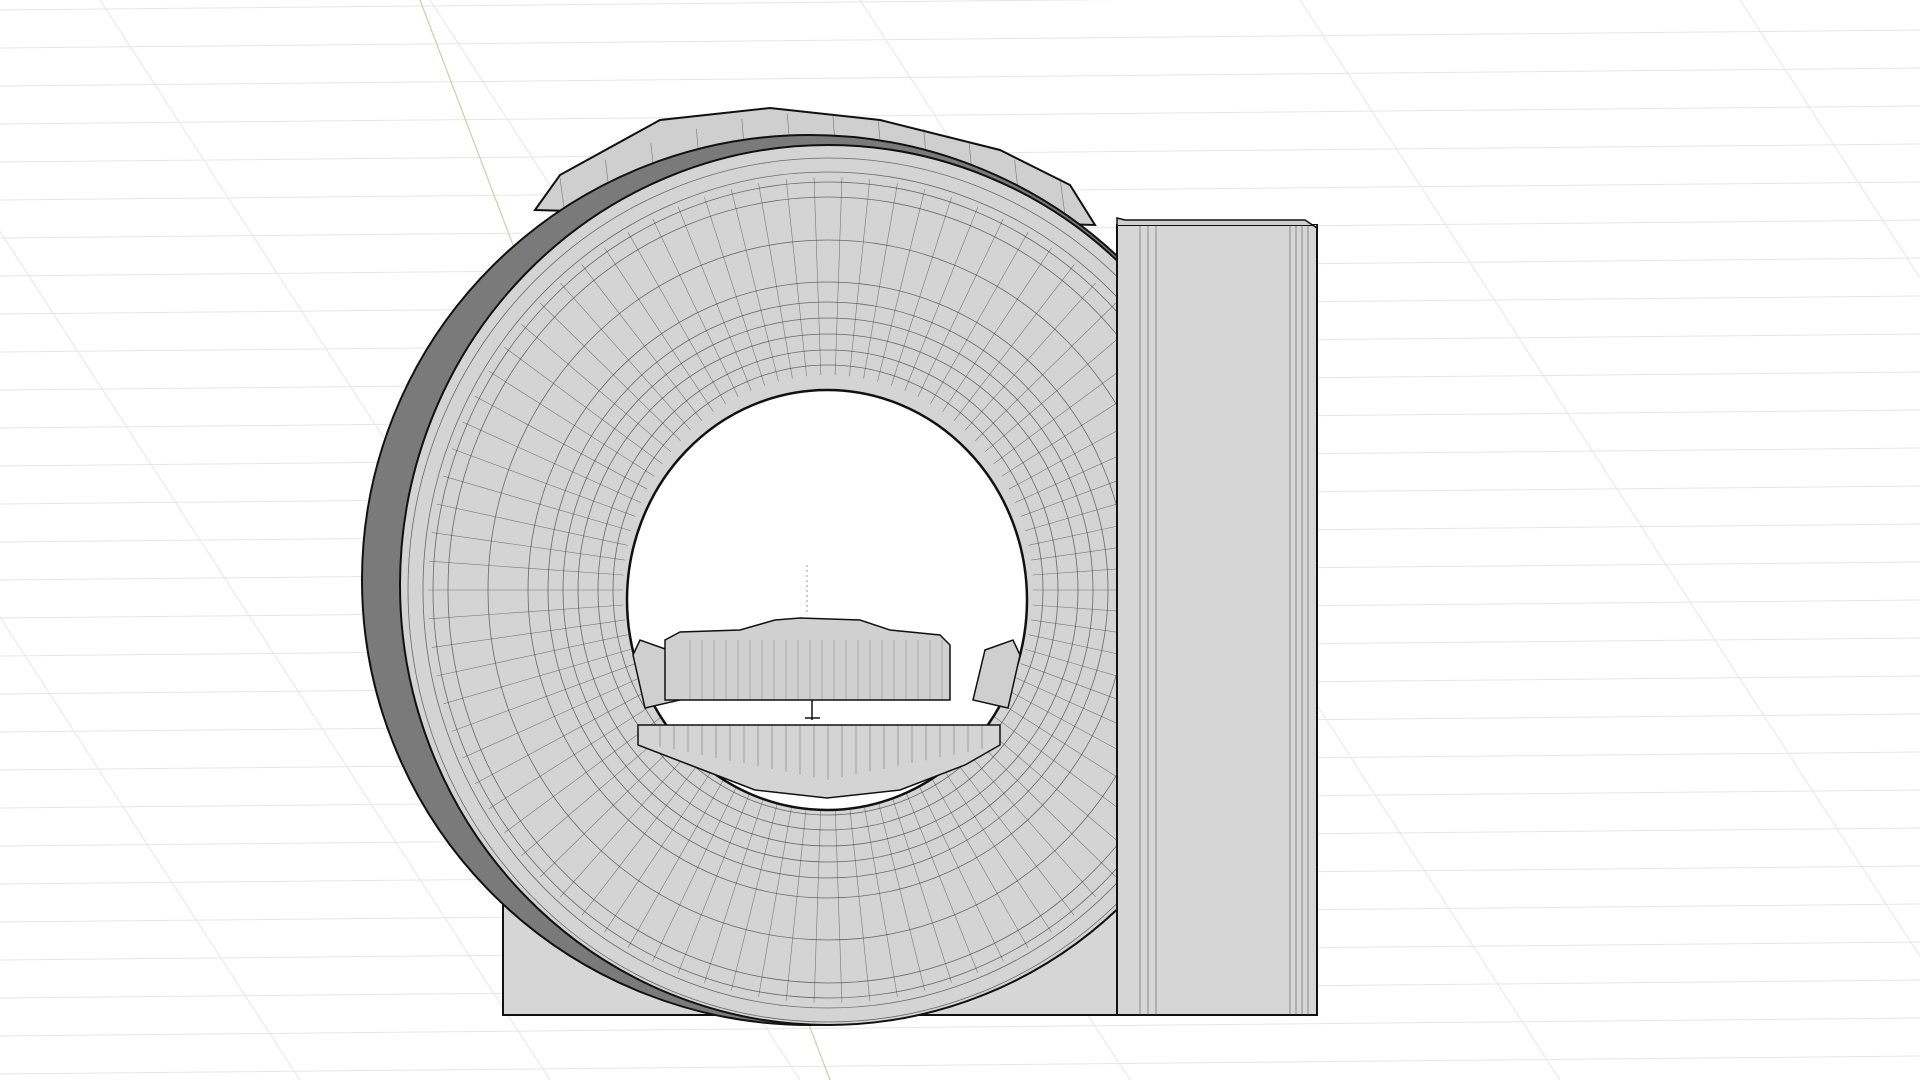  Describe the element at coordinates (1217, 620) in the screenshot. I see `side-column-body` at that location.